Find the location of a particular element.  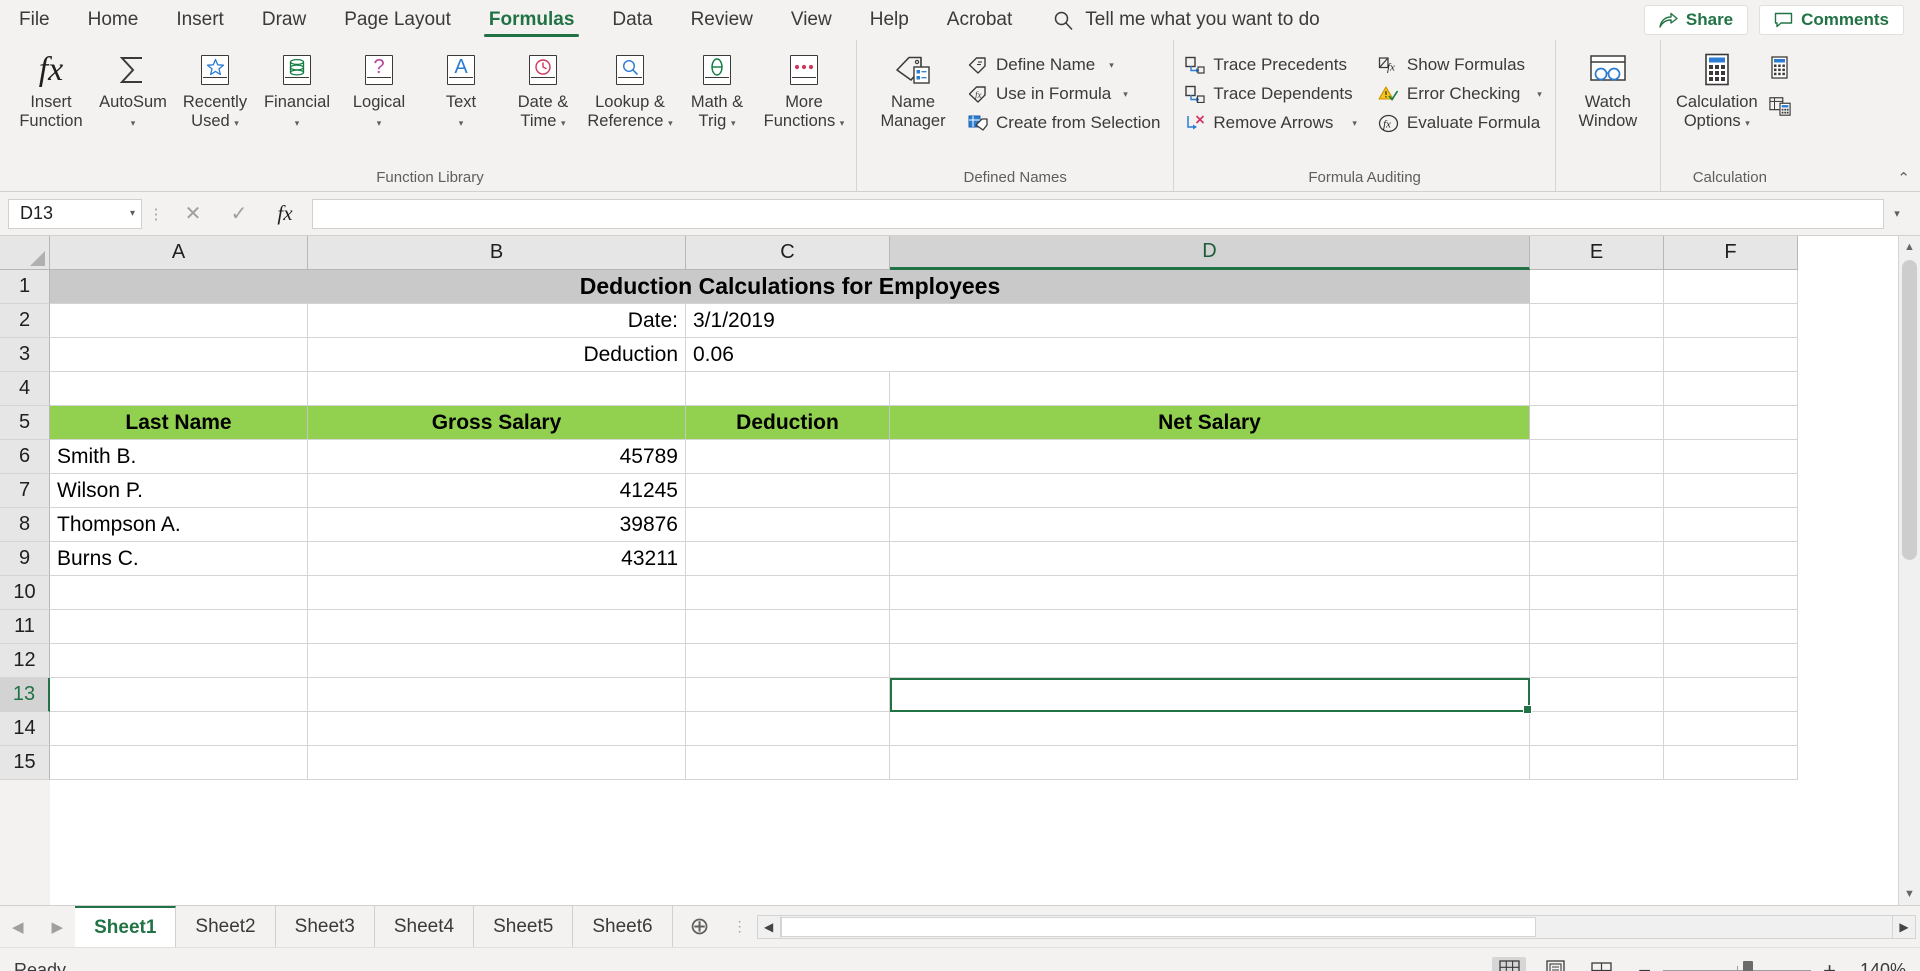

cell-D9 is located at coordinates (1210, 559).